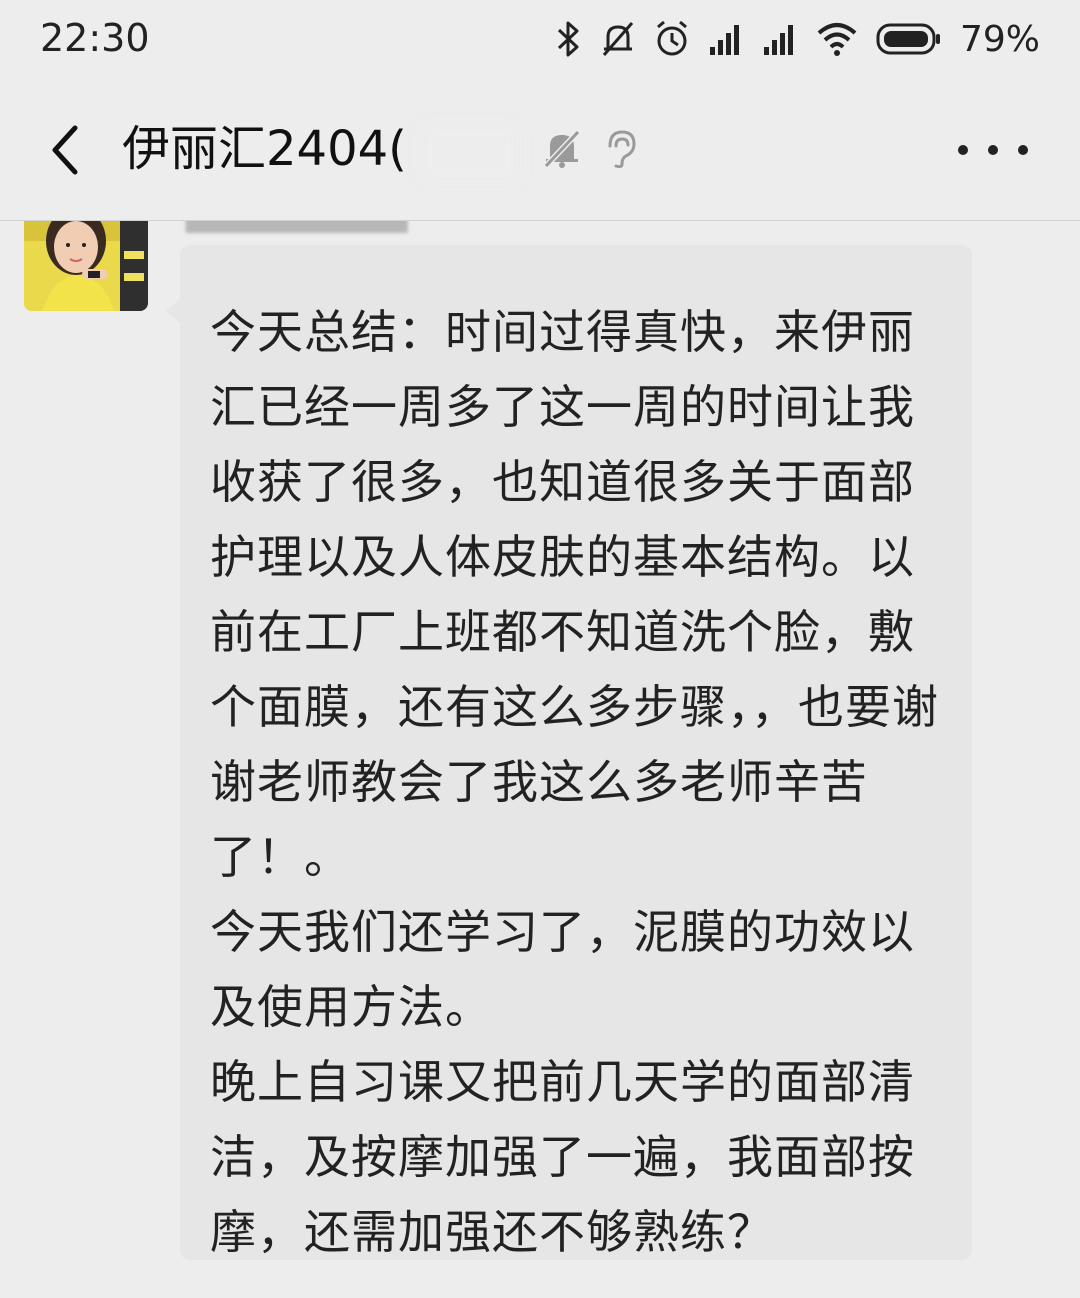  I want to click on battery-icon, so click(909, 39).